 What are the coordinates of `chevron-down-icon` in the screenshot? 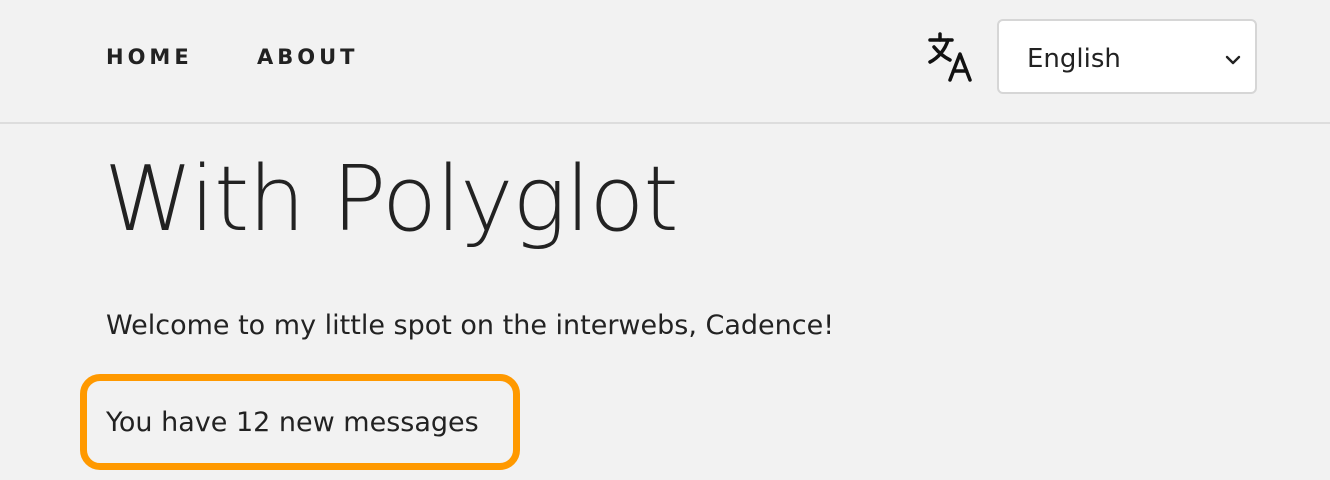 It's located at (1233, 58).